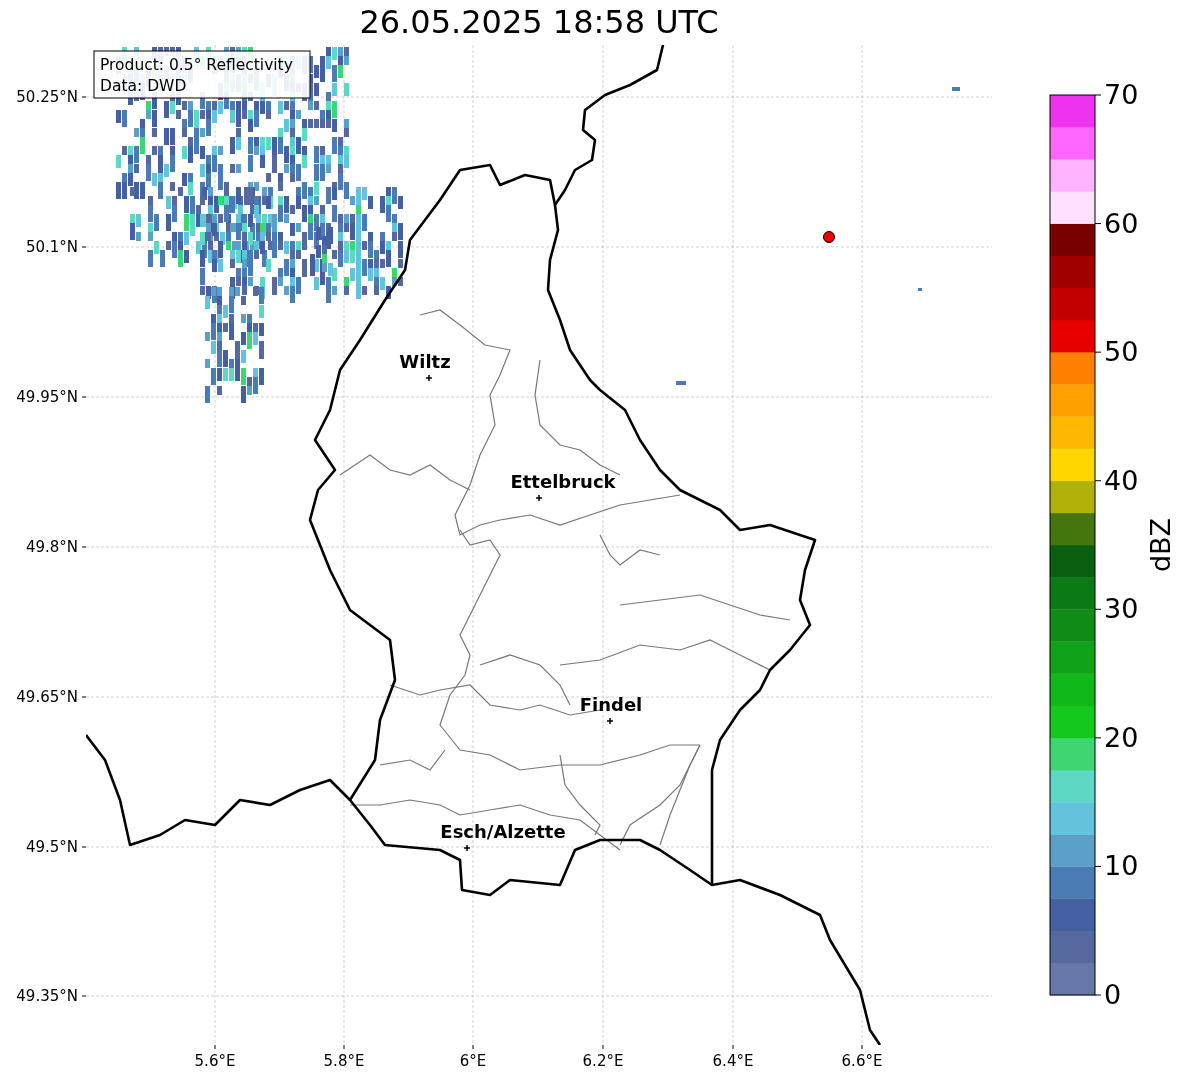 Image resolution: width=1184 pixels, height=1081 pixels. Describe the element at coordinates (215, 1061) in the screenshot. I see `tick-label: 5.6°E` at that location.